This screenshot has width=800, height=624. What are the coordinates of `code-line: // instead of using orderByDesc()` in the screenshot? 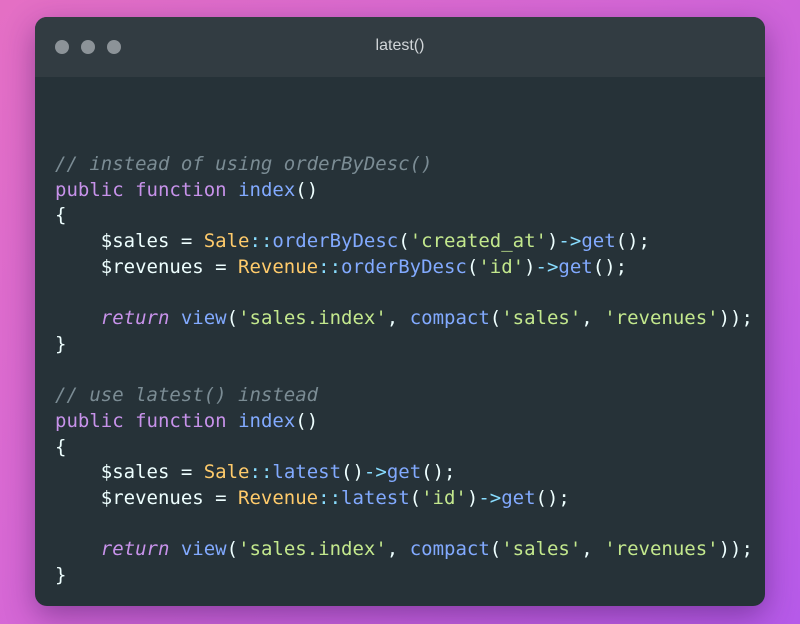 It's located at (404, 165).